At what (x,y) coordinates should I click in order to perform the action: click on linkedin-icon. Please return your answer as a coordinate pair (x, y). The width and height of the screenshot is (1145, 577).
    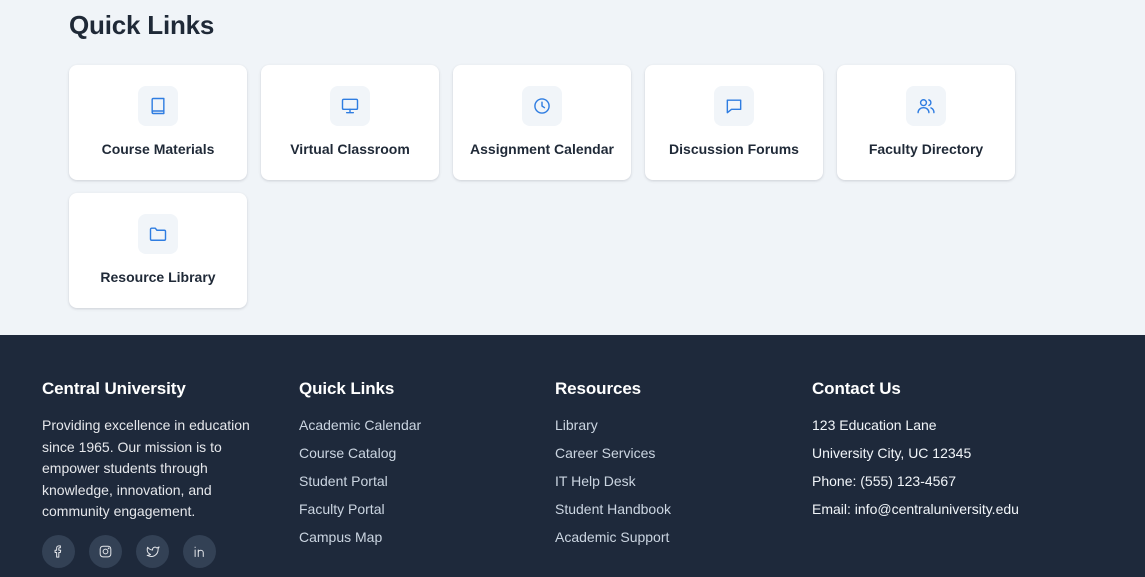
    Looking at the image, I should click on (199, 551).